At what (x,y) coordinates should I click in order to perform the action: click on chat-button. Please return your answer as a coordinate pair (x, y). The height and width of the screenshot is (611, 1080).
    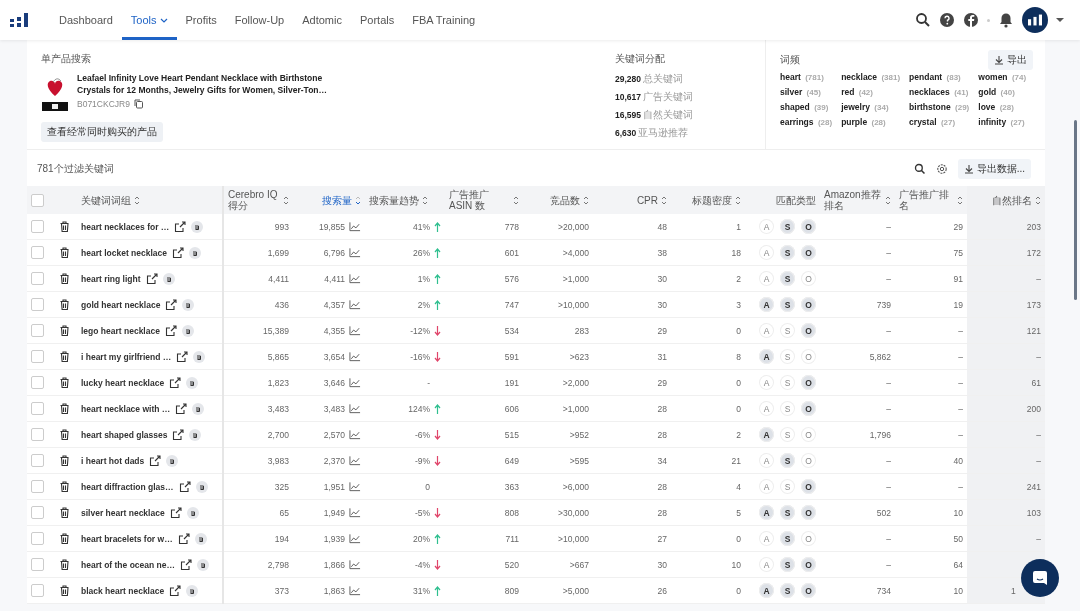
    Looking at the image, I should click on (1040, 578).